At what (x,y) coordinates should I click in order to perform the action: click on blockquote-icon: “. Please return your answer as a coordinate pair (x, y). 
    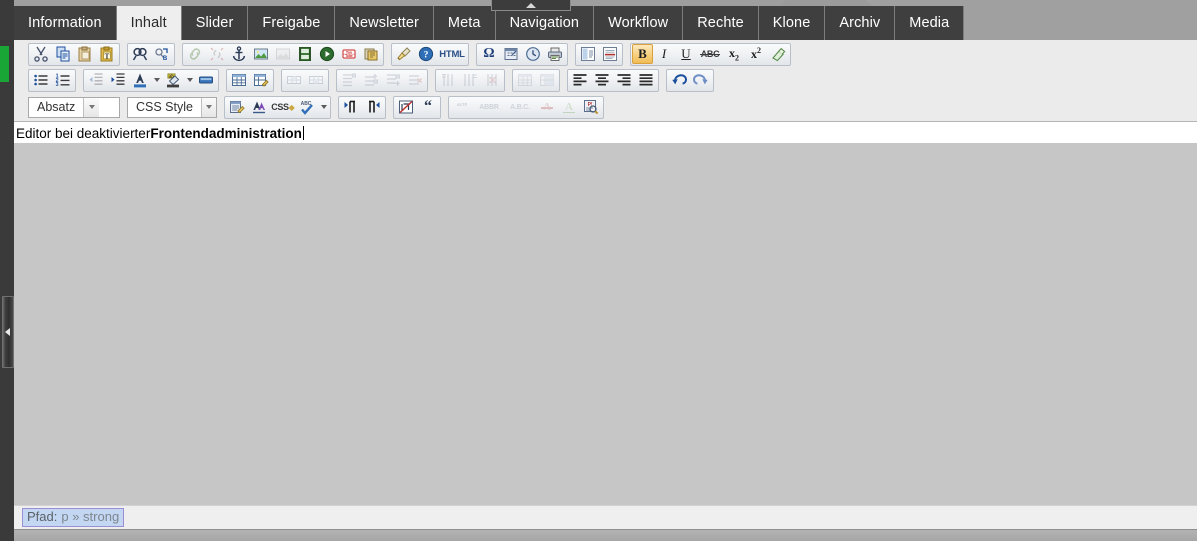
    Looking at the image, I should click on (428, 107).